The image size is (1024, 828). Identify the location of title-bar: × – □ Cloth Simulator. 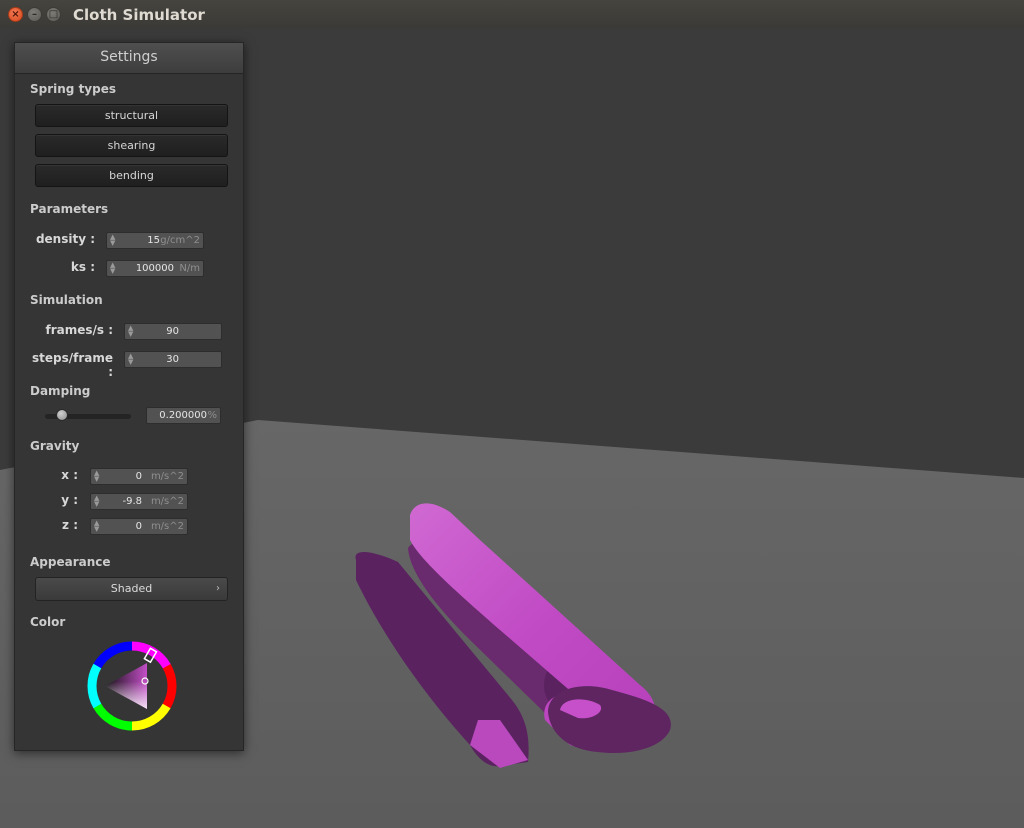
(512, 14).